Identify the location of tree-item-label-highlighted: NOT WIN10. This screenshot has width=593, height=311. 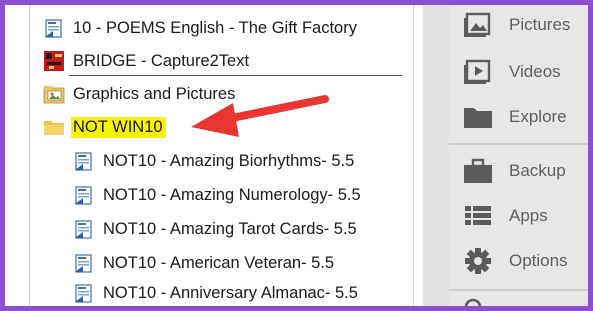
(118, 127).